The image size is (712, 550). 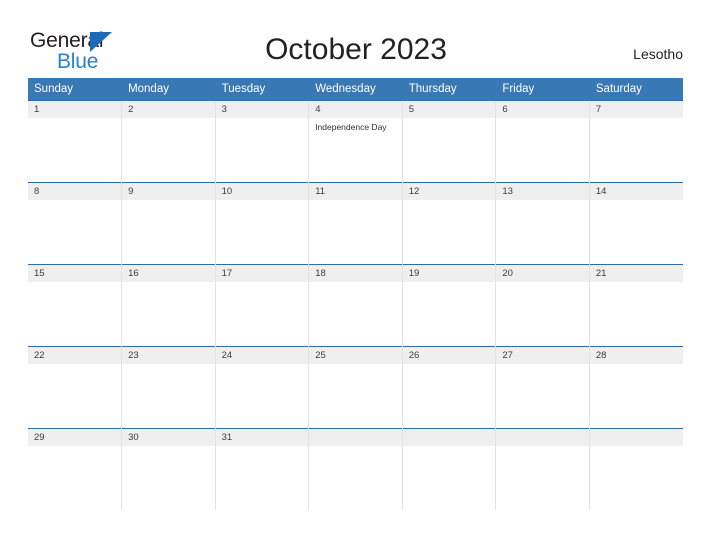 I want to click on day-number: 18, so click(x=355, y=273).